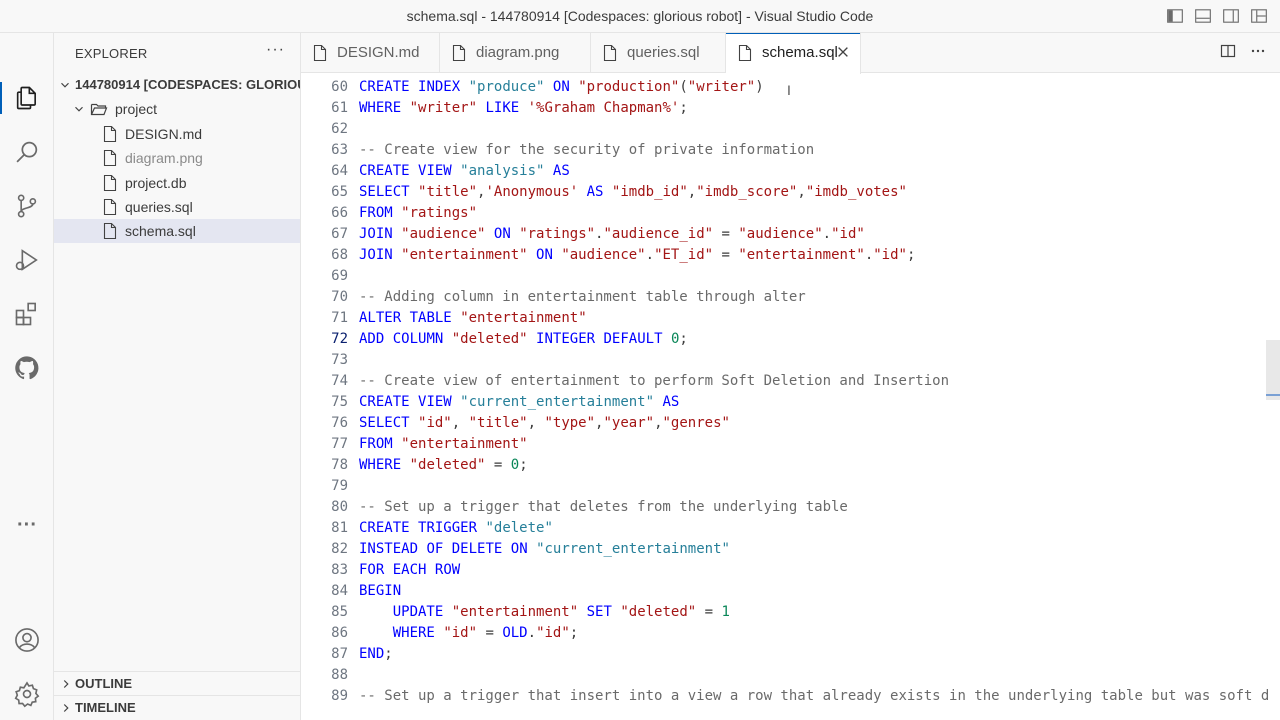  I want to click on code-line: 83 FOR EACH ROW, so click(790, 570).